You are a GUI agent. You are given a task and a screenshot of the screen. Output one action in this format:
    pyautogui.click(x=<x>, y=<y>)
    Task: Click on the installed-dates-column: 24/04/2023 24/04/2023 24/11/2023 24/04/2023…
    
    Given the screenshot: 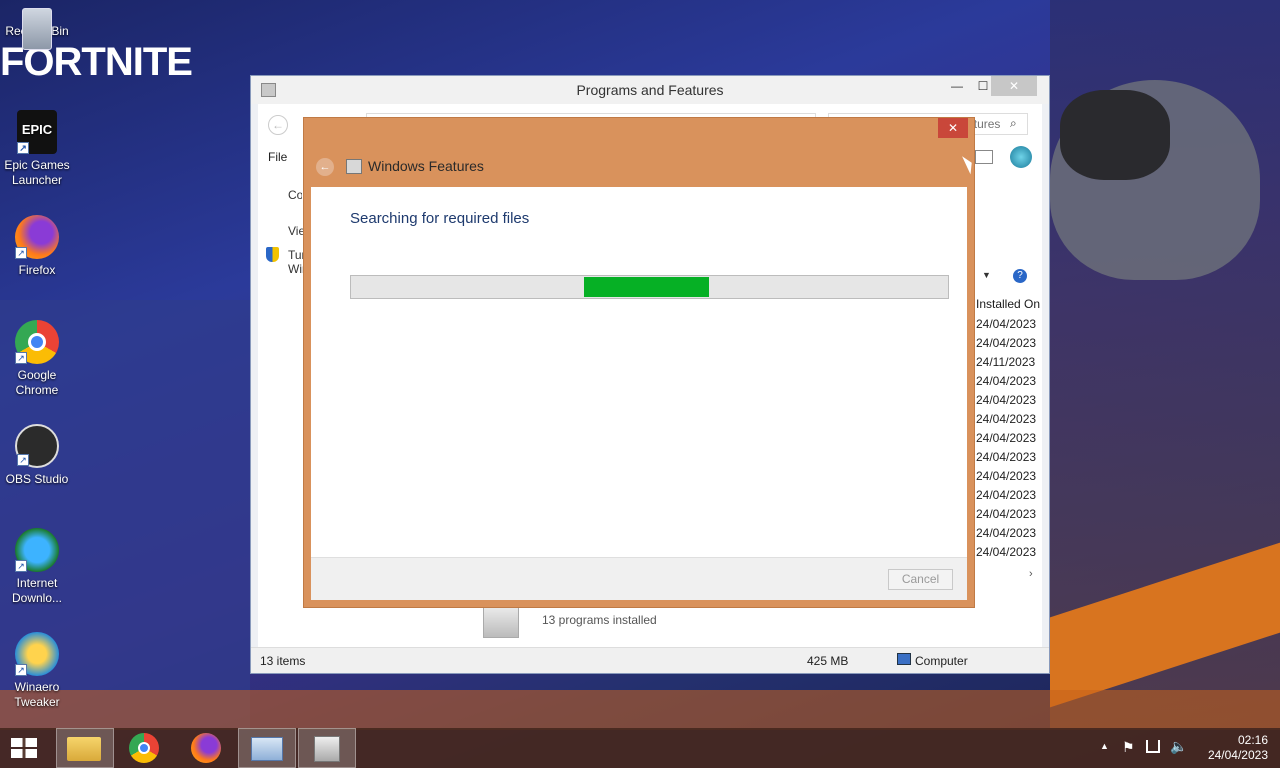 What is the action you would take?
    pyautogui.click(x=1007, y=438)
    